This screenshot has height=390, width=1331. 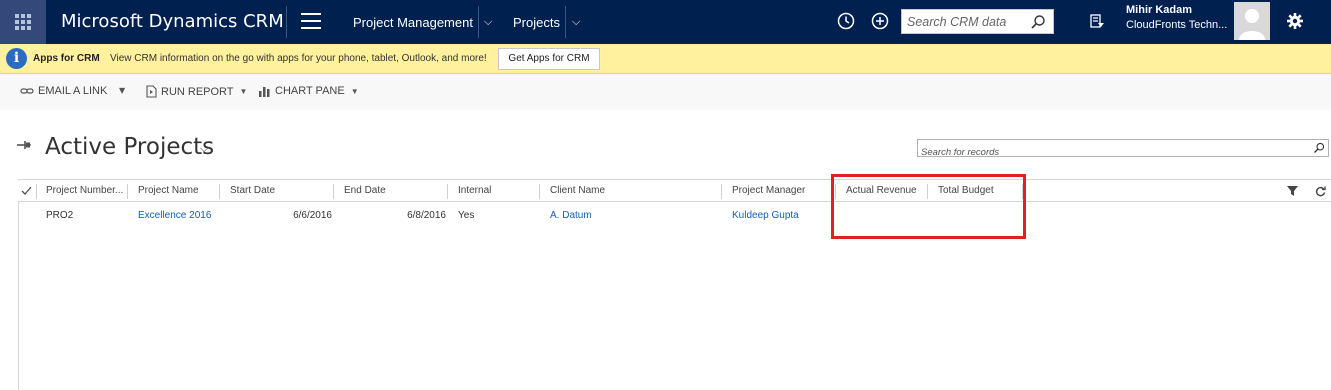 I want to click on waffle-icon, so click(x=23, y=22).